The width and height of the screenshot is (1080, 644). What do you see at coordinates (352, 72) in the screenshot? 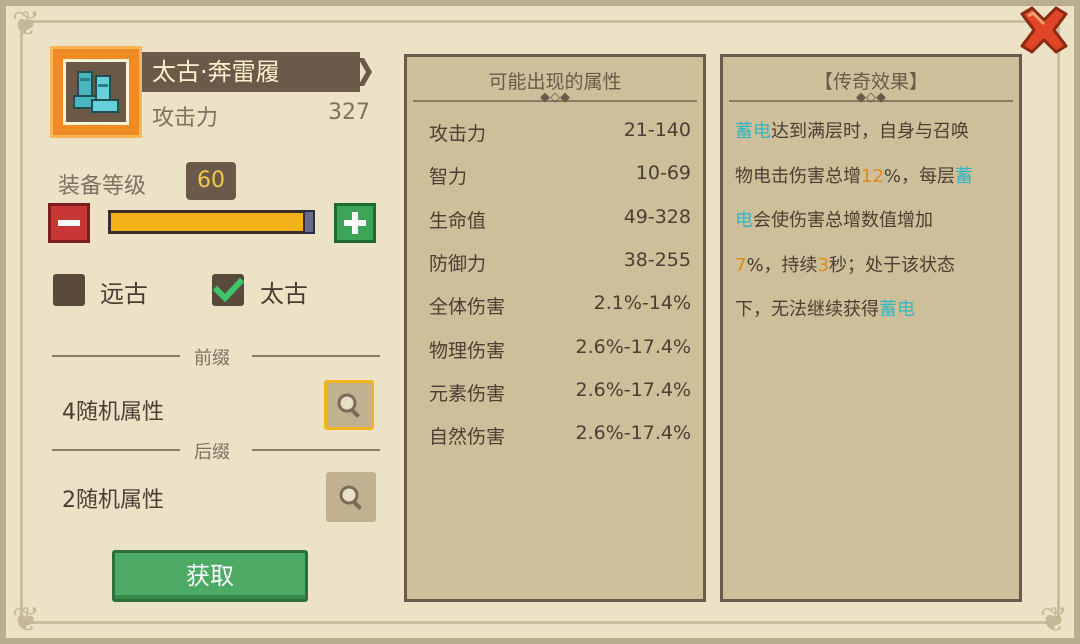
I see `ribbon-tip-icon` at bounding box center [352, 72].